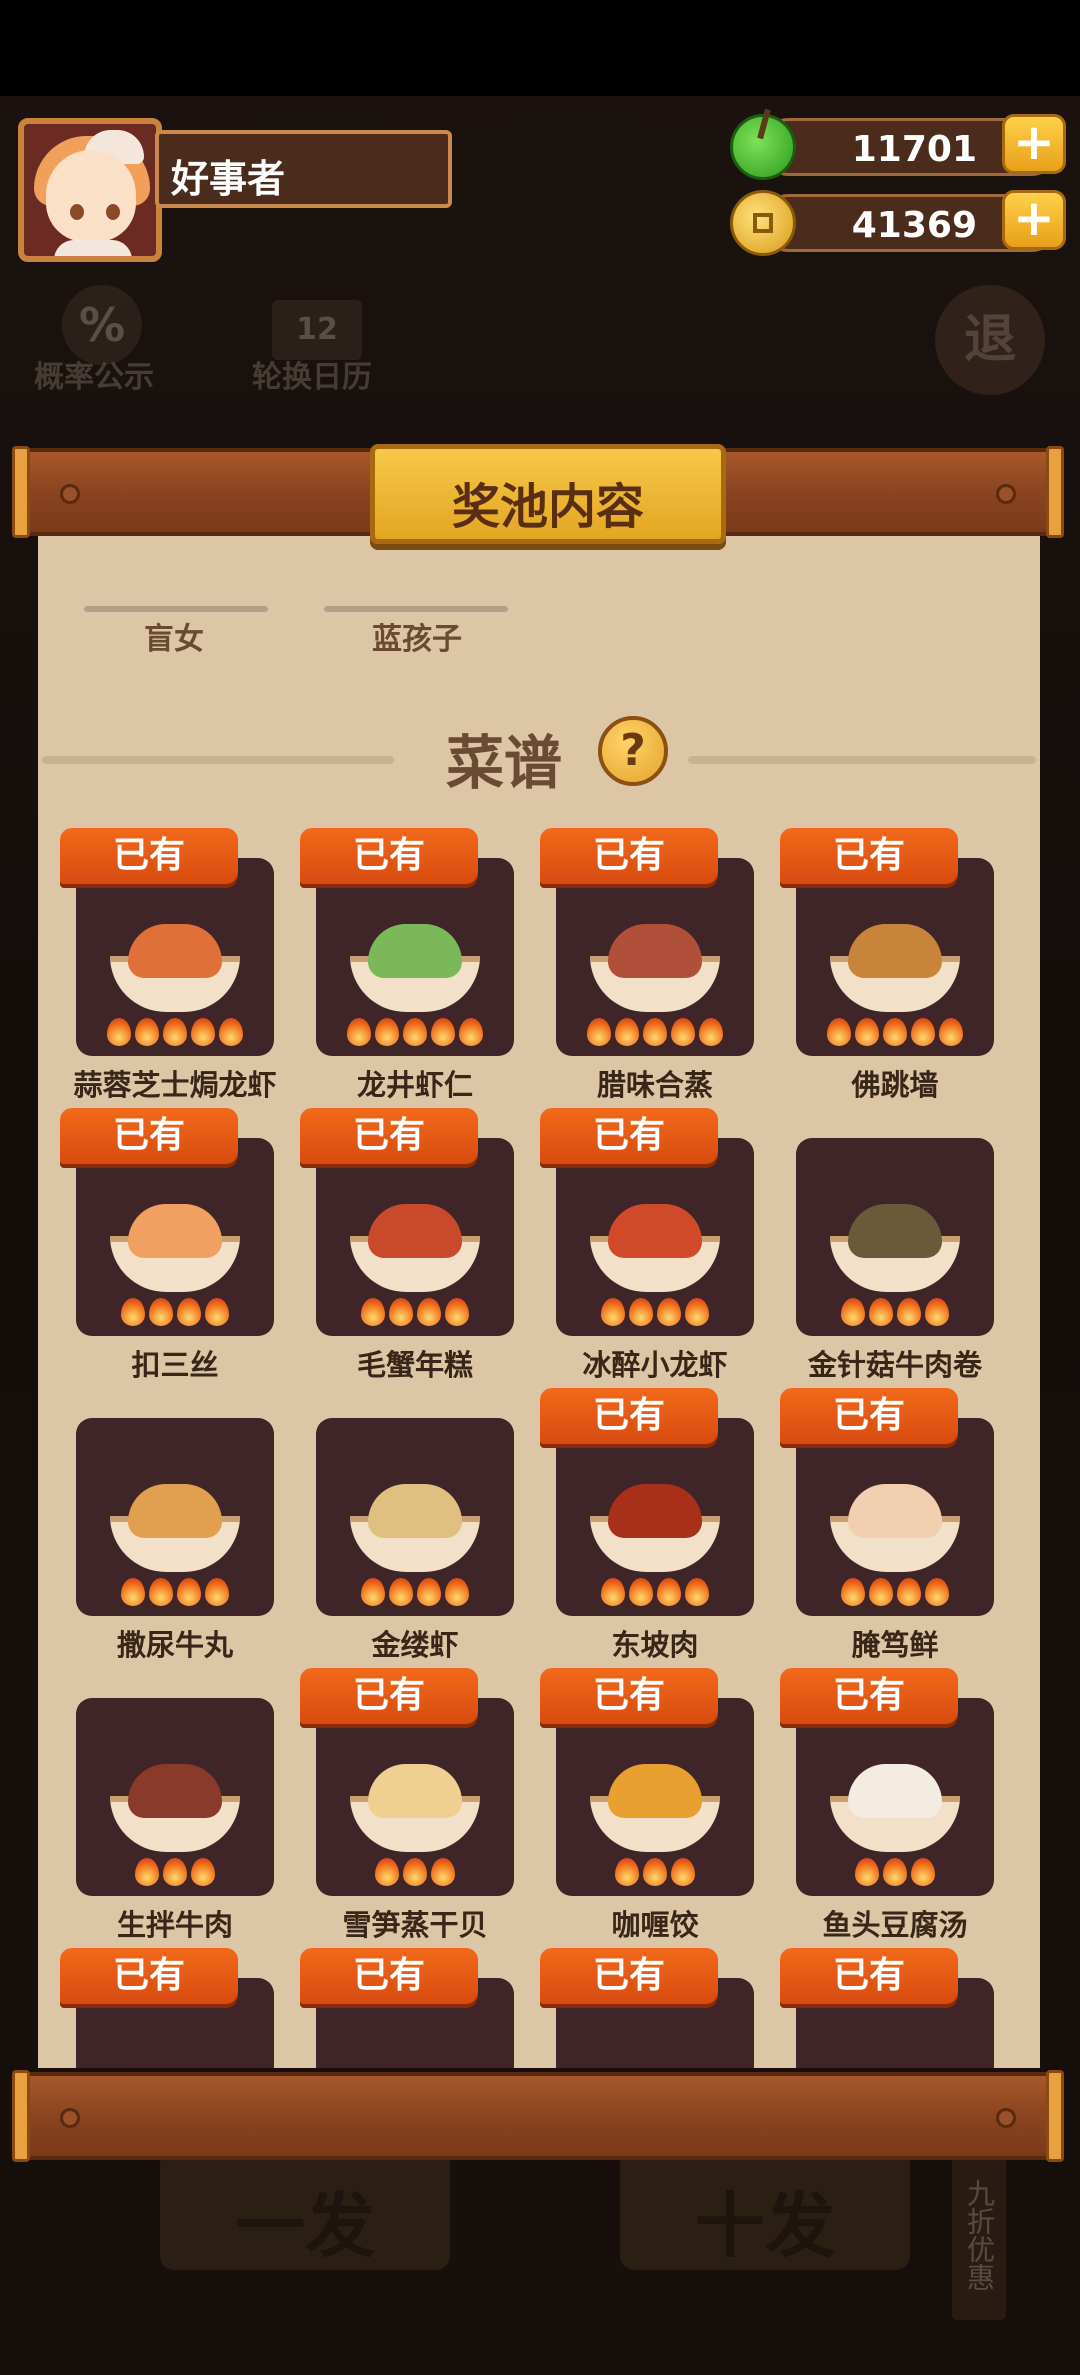  Describe the element at coordinates (895, 1085) in the screenshot. I see `recipe-name: 佛跳墙` at that location.